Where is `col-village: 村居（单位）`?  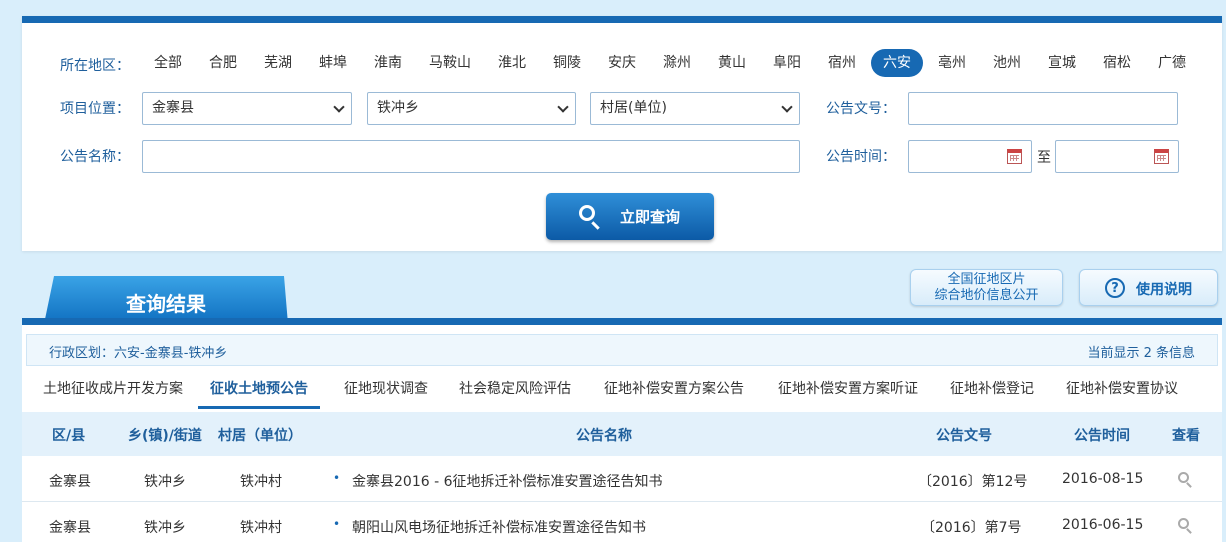 col-village: 村居（单位） is located at coordinates (260, 436).